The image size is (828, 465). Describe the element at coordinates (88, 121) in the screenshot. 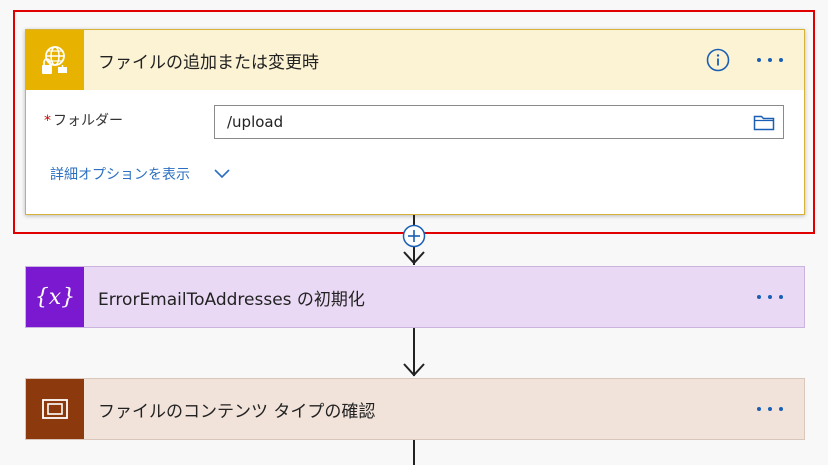

I see `folder-label-text: フォルダー` at that location.